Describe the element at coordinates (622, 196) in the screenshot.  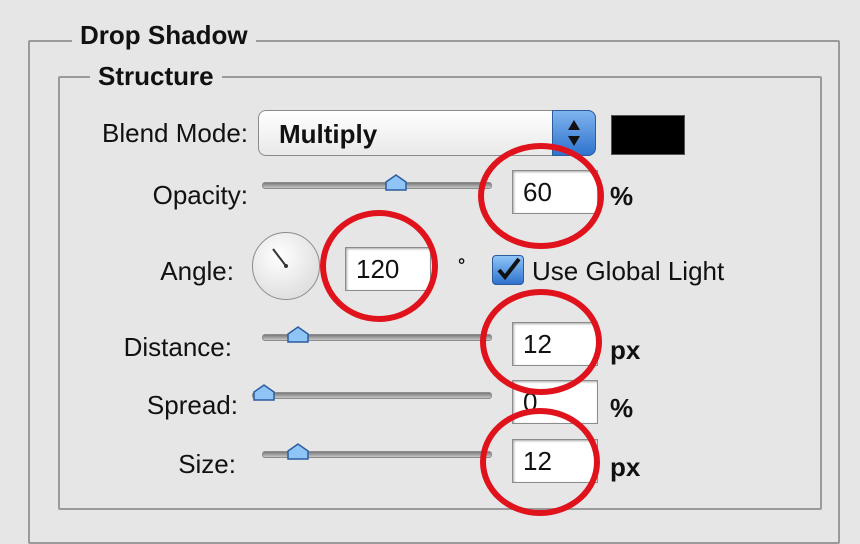
I see `opacity-unit: %` at that location.